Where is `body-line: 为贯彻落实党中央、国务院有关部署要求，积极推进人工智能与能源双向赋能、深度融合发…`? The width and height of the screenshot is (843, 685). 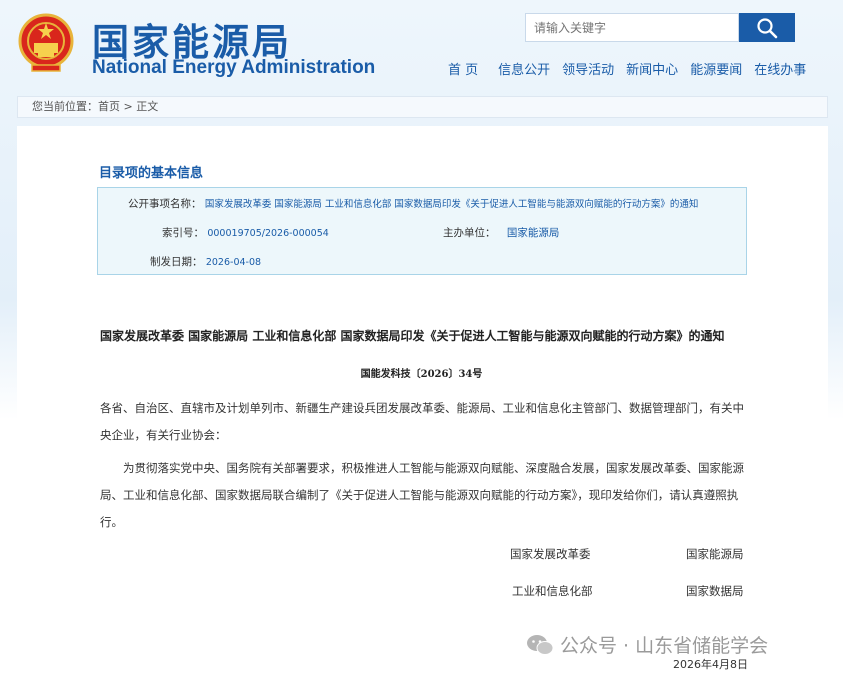 body-line: 为贯彻落实党中央、国务院有关部署要求，积极推进人工智能与能源双向赋能、深度融合发… is located at coordinates (433, 468).